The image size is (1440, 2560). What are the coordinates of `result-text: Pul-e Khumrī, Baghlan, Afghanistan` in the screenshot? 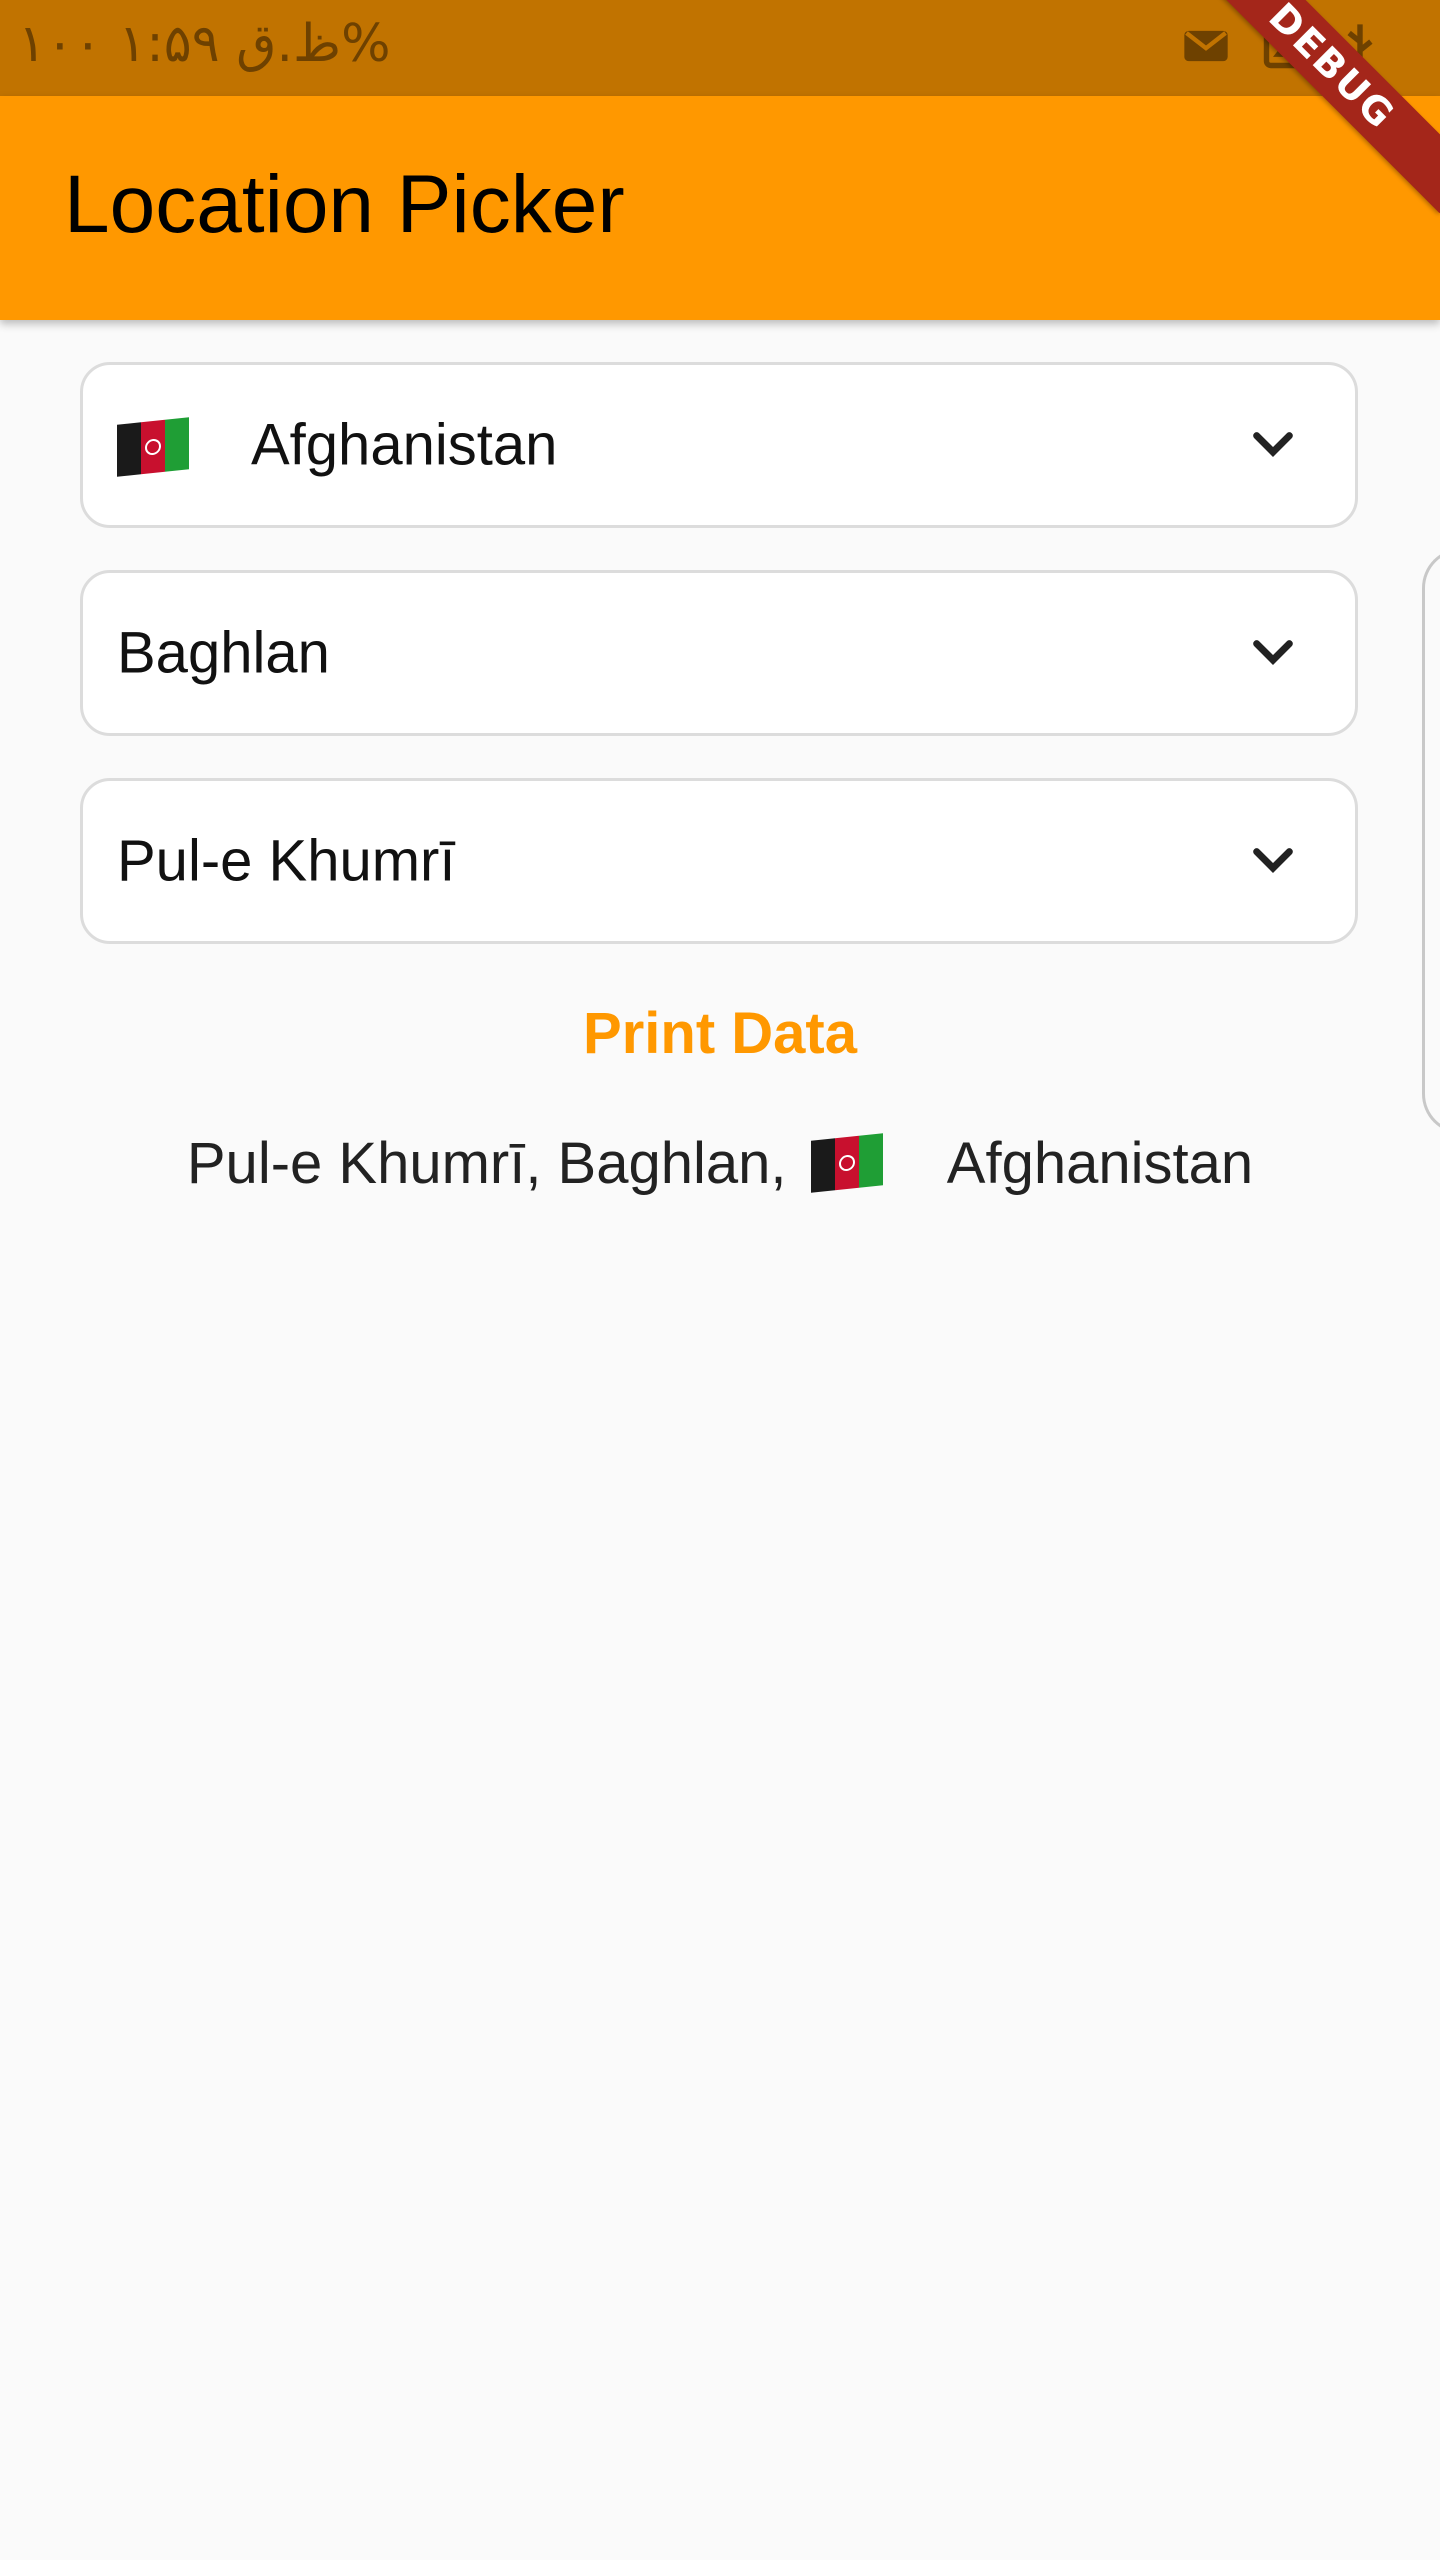 It's located at (720, 1163).